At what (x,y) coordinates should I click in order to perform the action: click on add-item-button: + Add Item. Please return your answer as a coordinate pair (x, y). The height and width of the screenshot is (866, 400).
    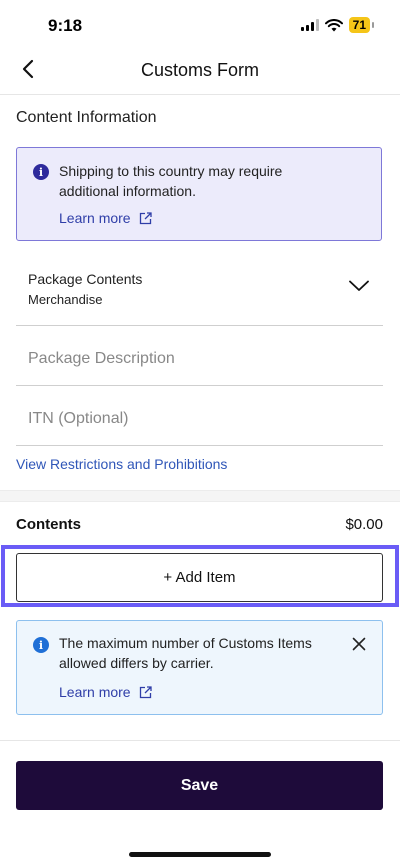
    Looking at the image, I should click on (199, 577).